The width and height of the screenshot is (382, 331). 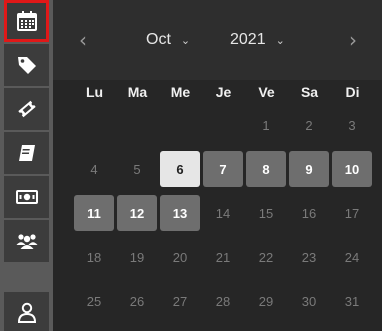 What do you see at coordinates (266, 92) in the screenshot?
I see `weekday-label: Ve` at bounding box center [266, 92].